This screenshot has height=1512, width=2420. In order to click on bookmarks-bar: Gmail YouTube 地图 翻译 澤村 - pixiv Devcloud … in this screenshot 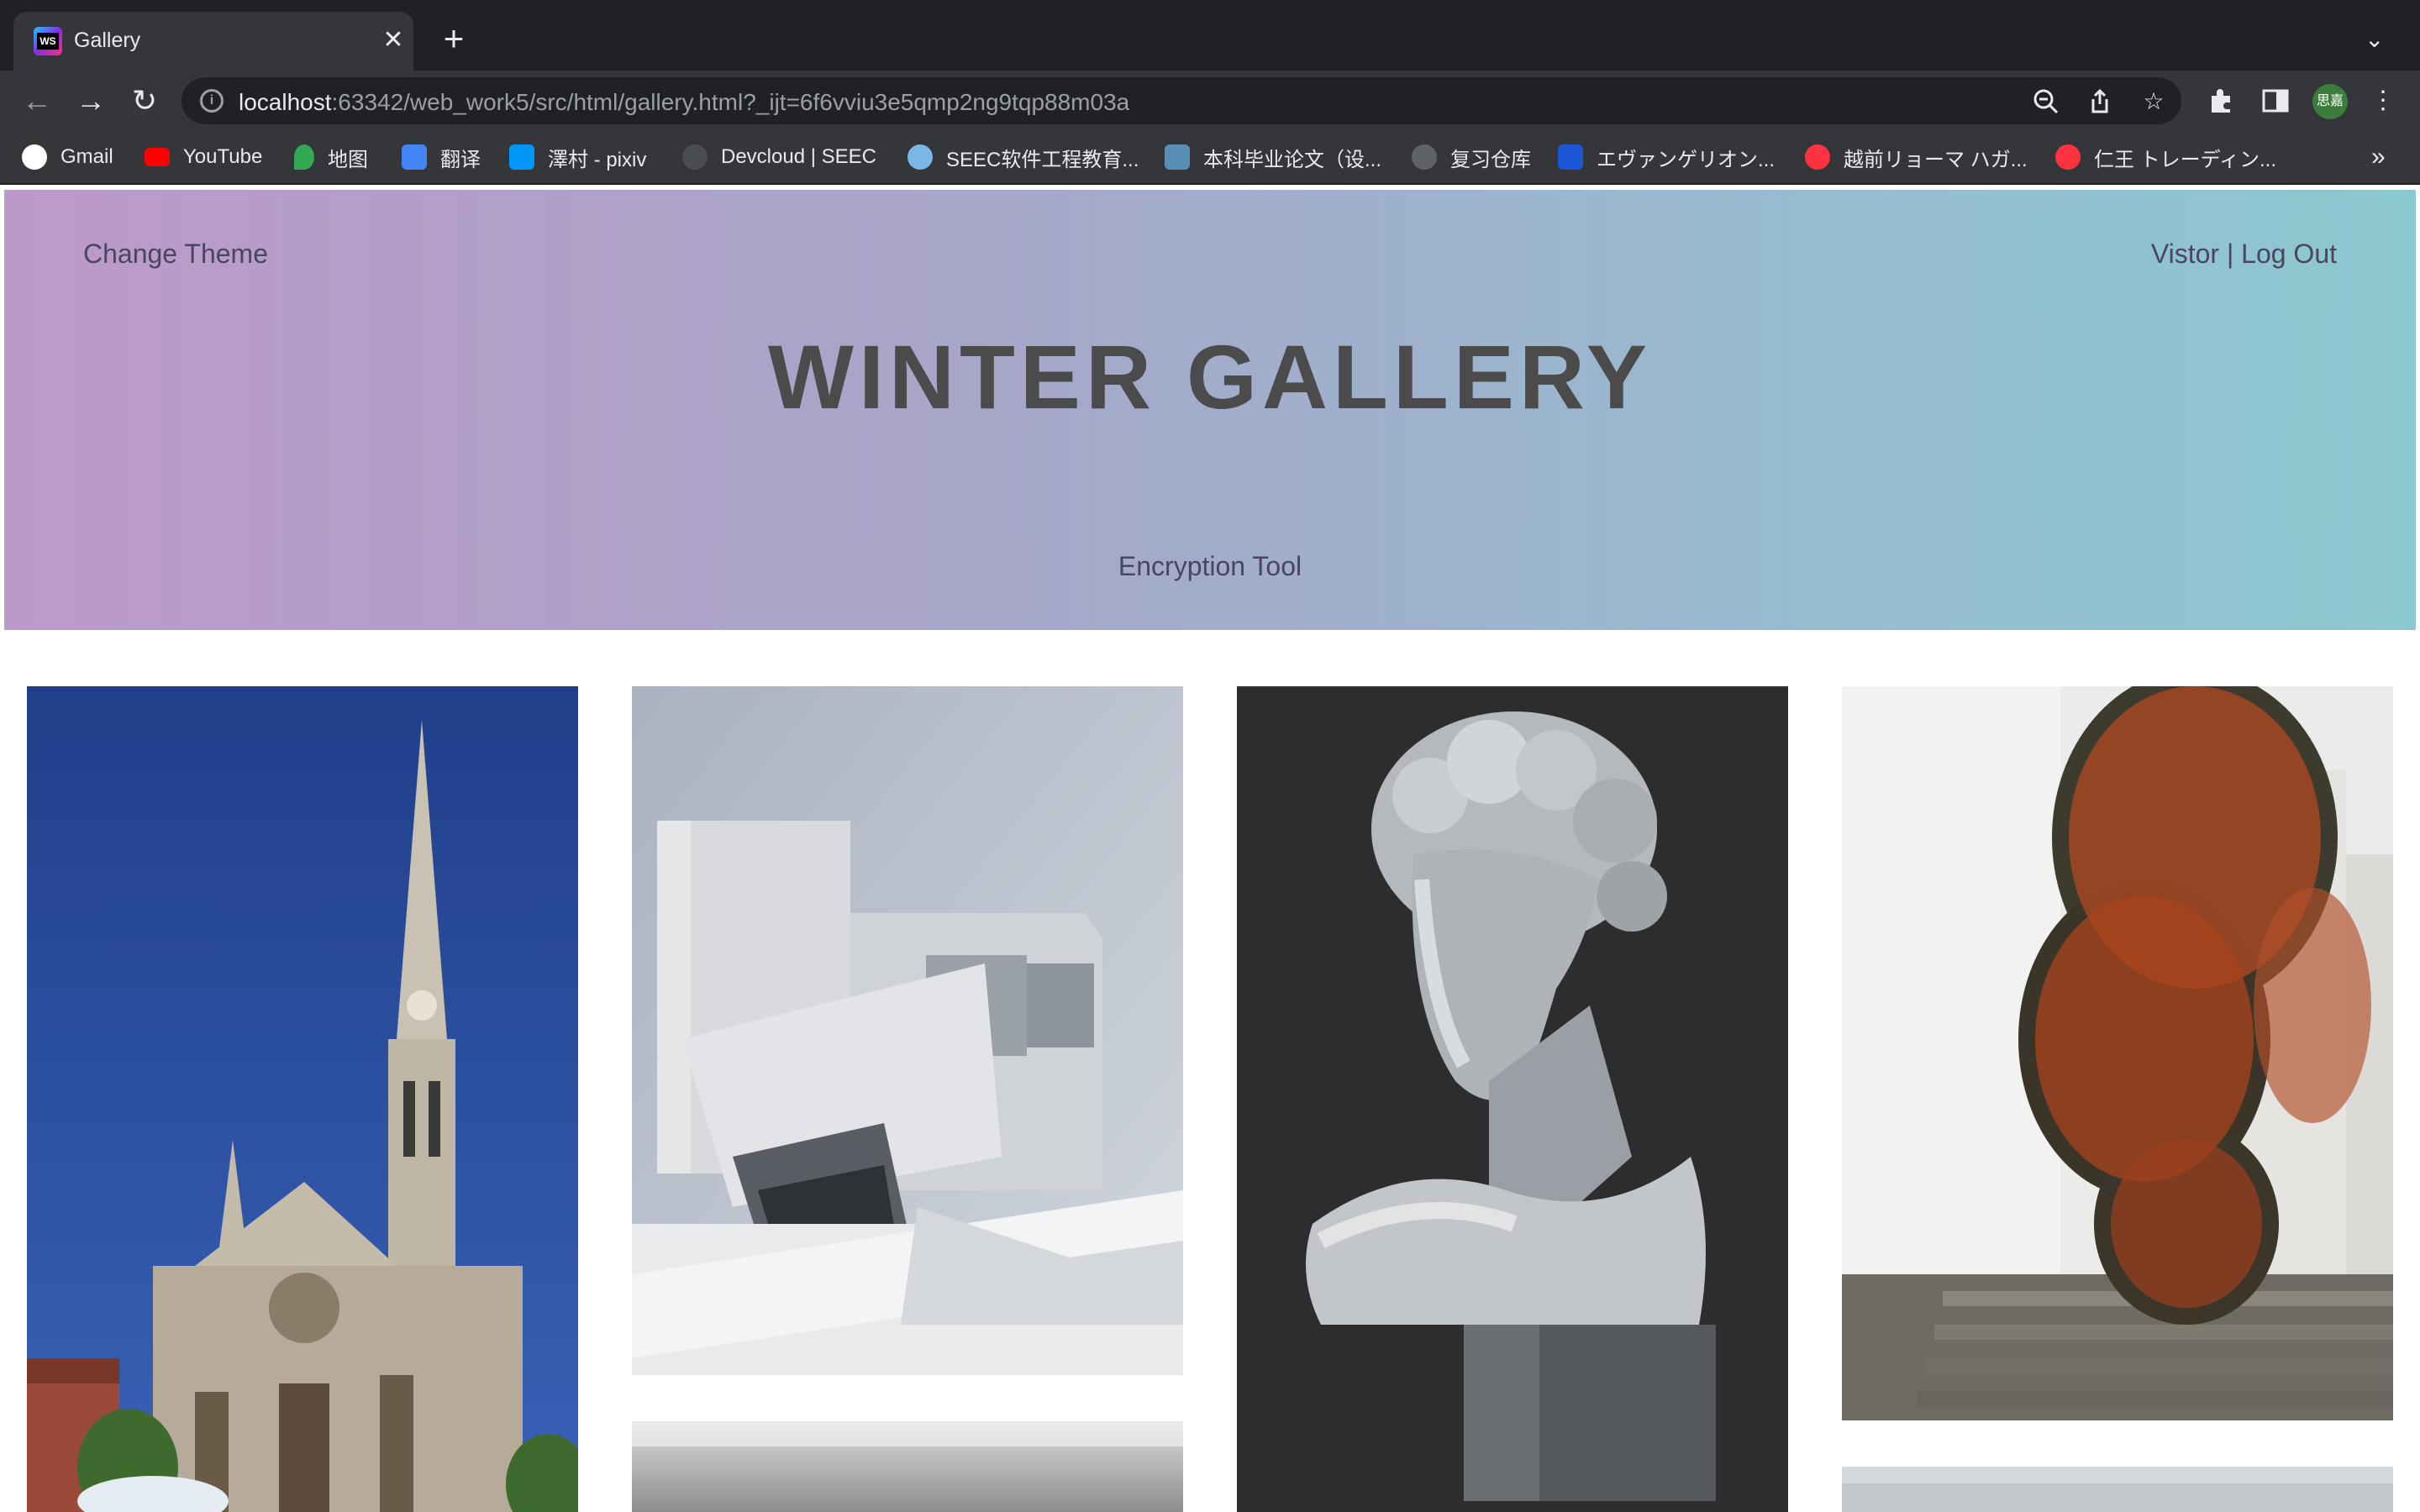, I will do `click(1210, 158)`.